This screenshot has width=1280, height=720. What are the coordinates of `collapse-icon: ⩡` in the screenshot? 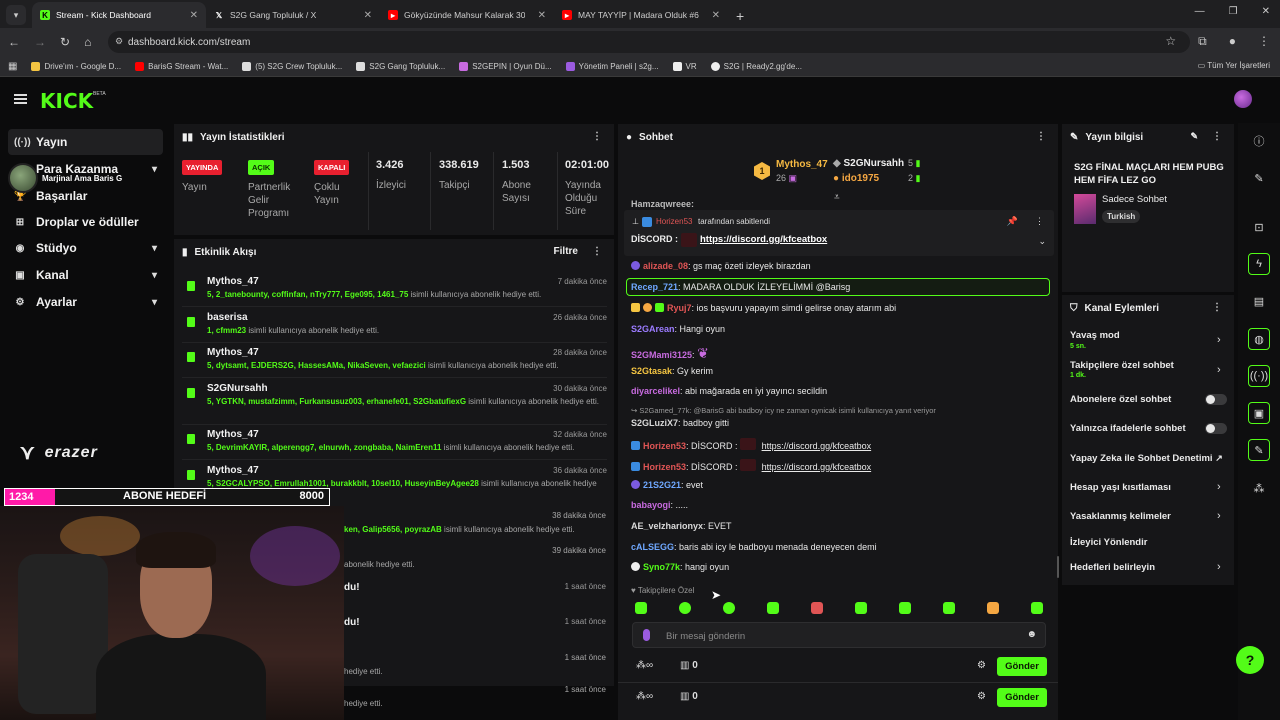 It's located at (837, 197).